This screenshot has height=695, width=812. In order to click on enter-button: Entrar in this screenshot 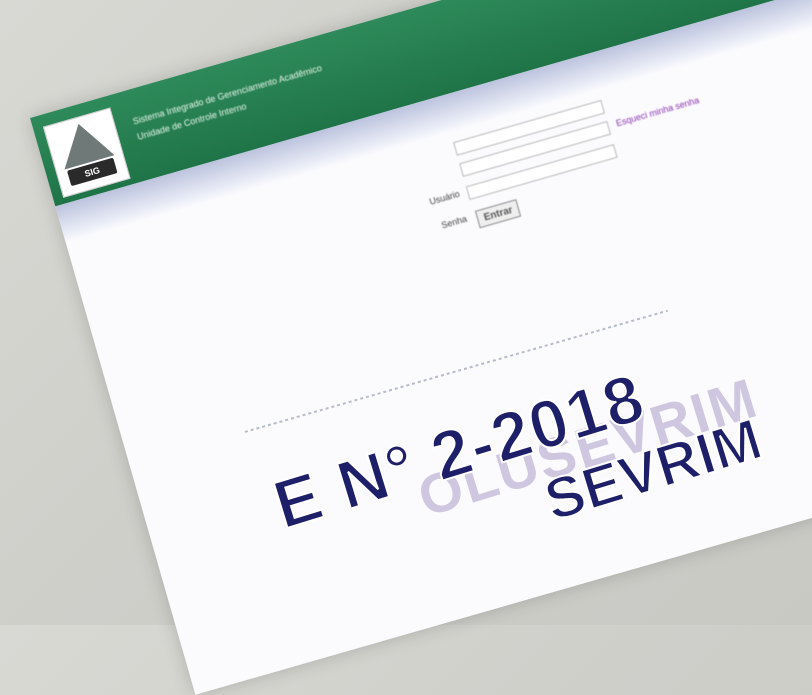, I will do `click(498, 214)`.